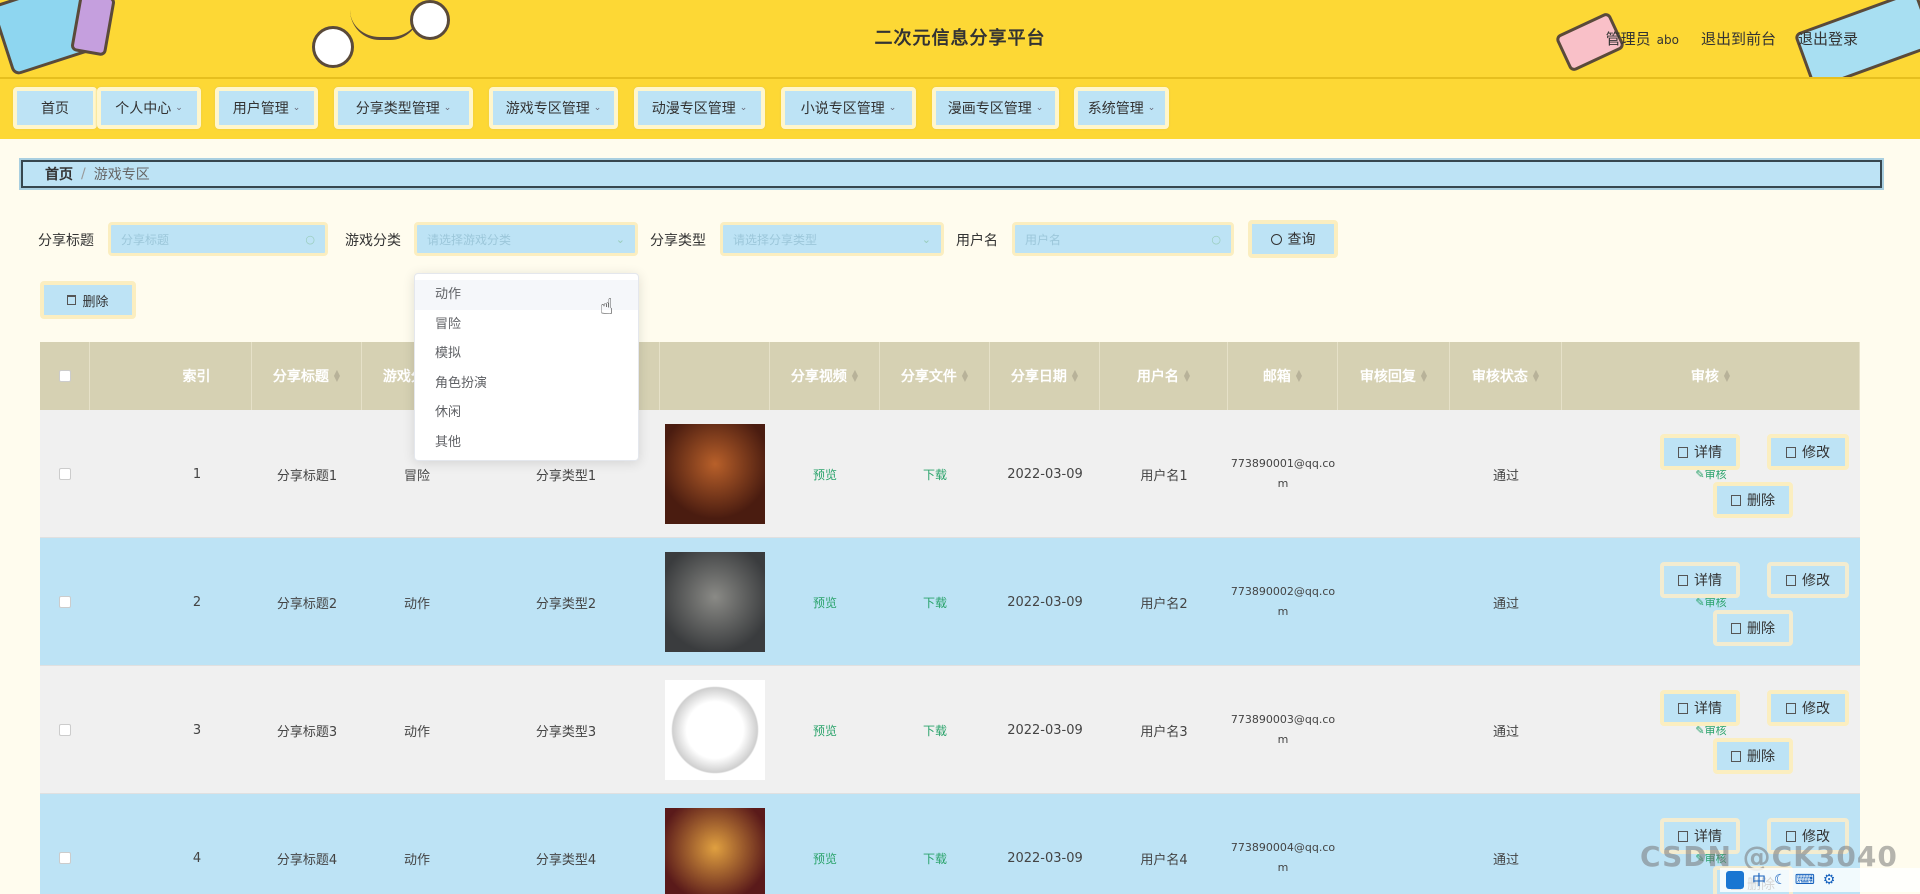  What do you see at coordinates (59, 174) in the screenshot?
I see `breadcrumb-home: 首页` at bounding box center [59, 174].